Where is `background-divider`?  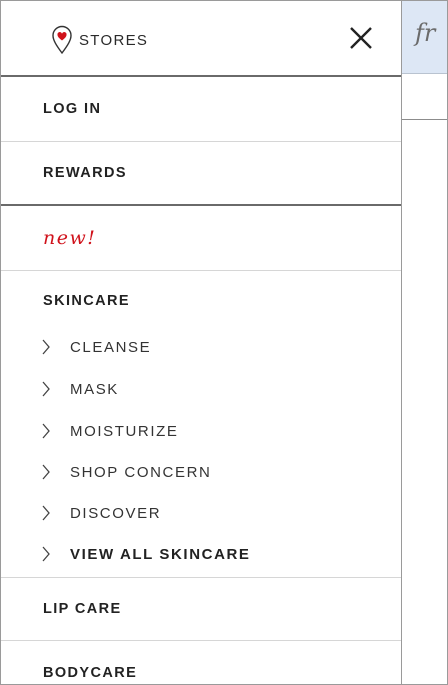 background-divider is located at coordinates (424, 119).